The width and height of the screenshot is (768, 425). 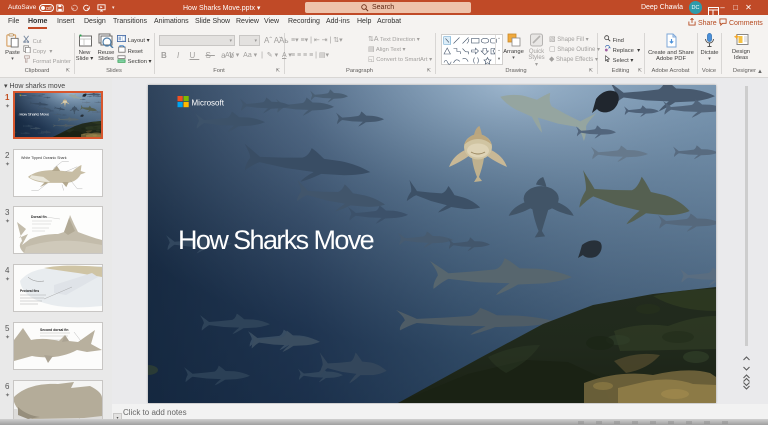 What do you see at coordinates (44, 158) in the screenshot?
I see `svg-text: White Tipped Oceanic Shark` at bounding box center [44, 158].